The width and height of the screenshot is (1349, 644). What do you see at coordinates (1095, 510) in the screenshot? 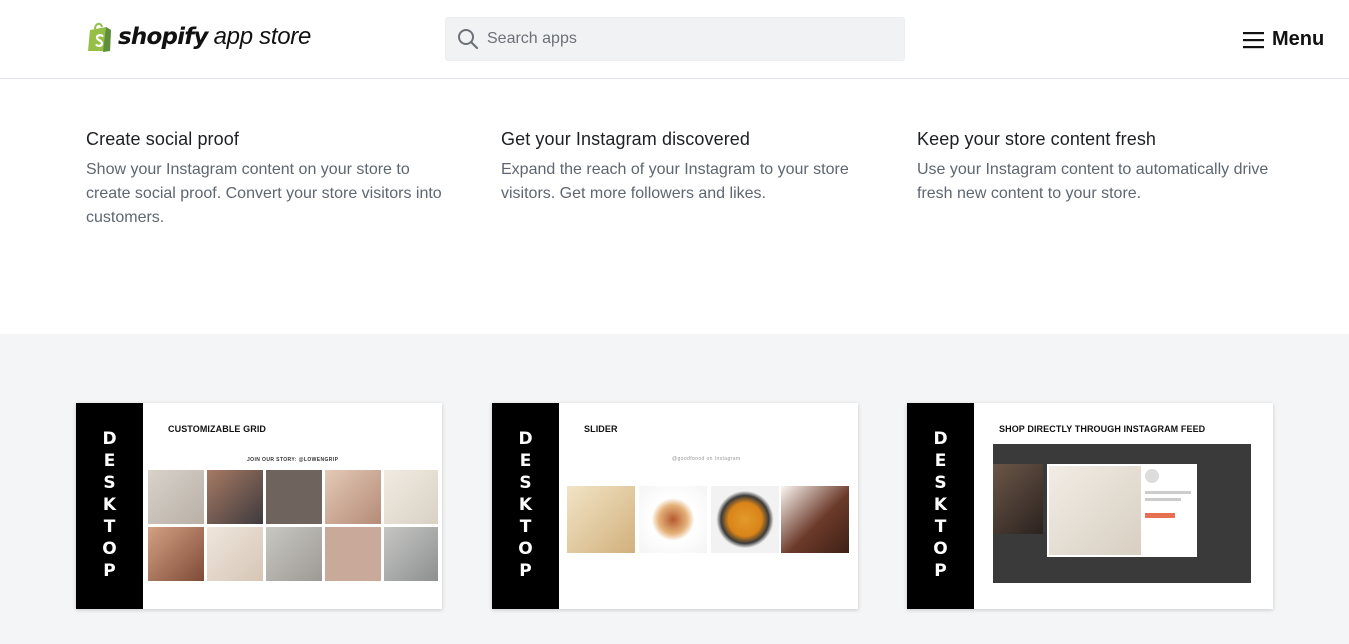
I see `product-popup-image` at bounding box center [1095, 510].